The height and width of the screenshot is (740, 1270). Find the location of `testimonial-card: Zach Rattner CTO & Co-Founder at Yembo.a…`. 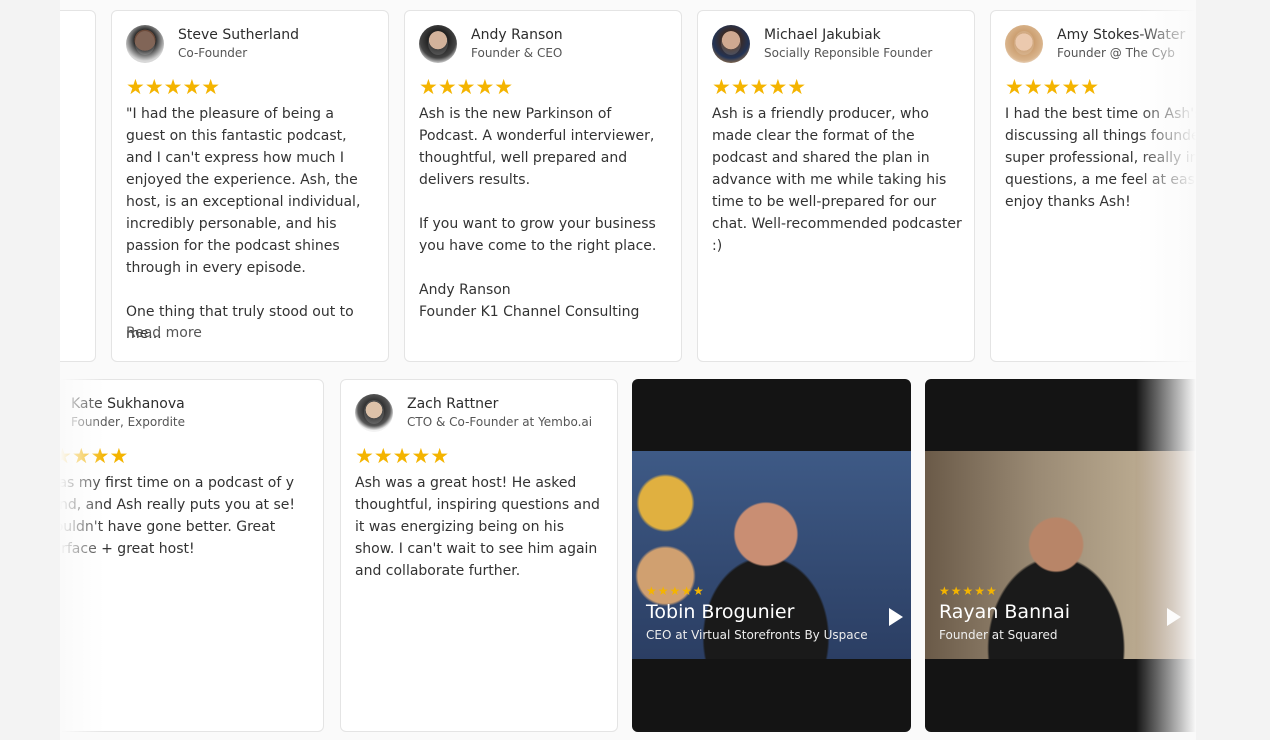

testimonial-card: Zach Rattner CTO & Co-Founder at Yembo.a… is located at coordinates (479, 555).